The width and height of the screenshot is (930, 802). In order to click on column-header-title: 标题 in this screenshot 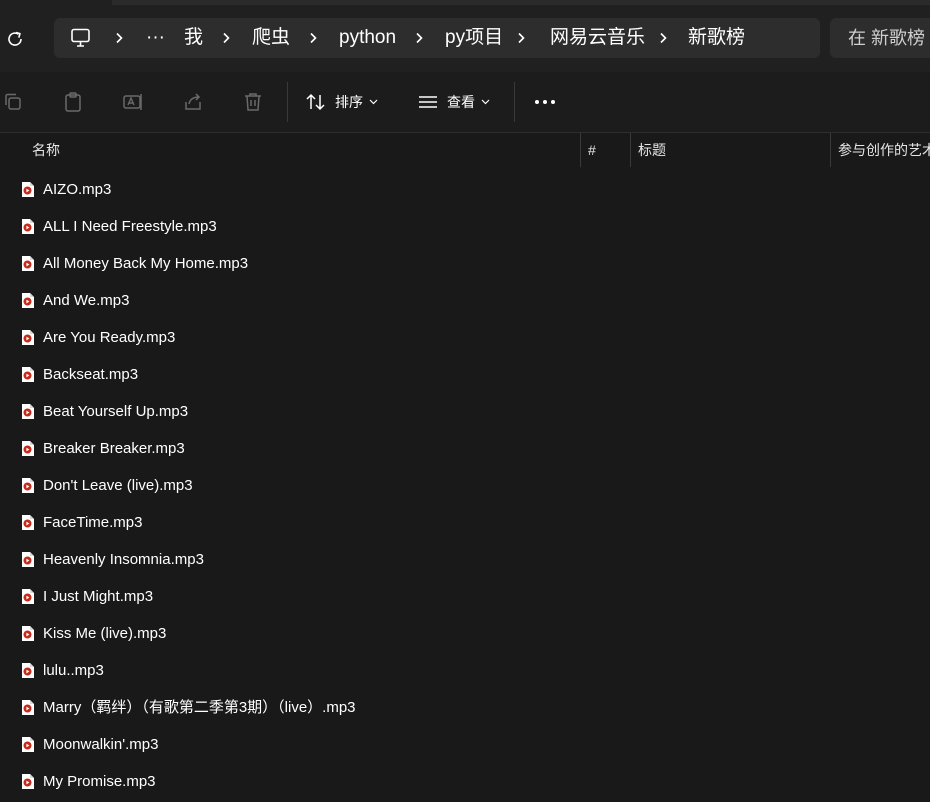, I will do `click(652, 150)`.